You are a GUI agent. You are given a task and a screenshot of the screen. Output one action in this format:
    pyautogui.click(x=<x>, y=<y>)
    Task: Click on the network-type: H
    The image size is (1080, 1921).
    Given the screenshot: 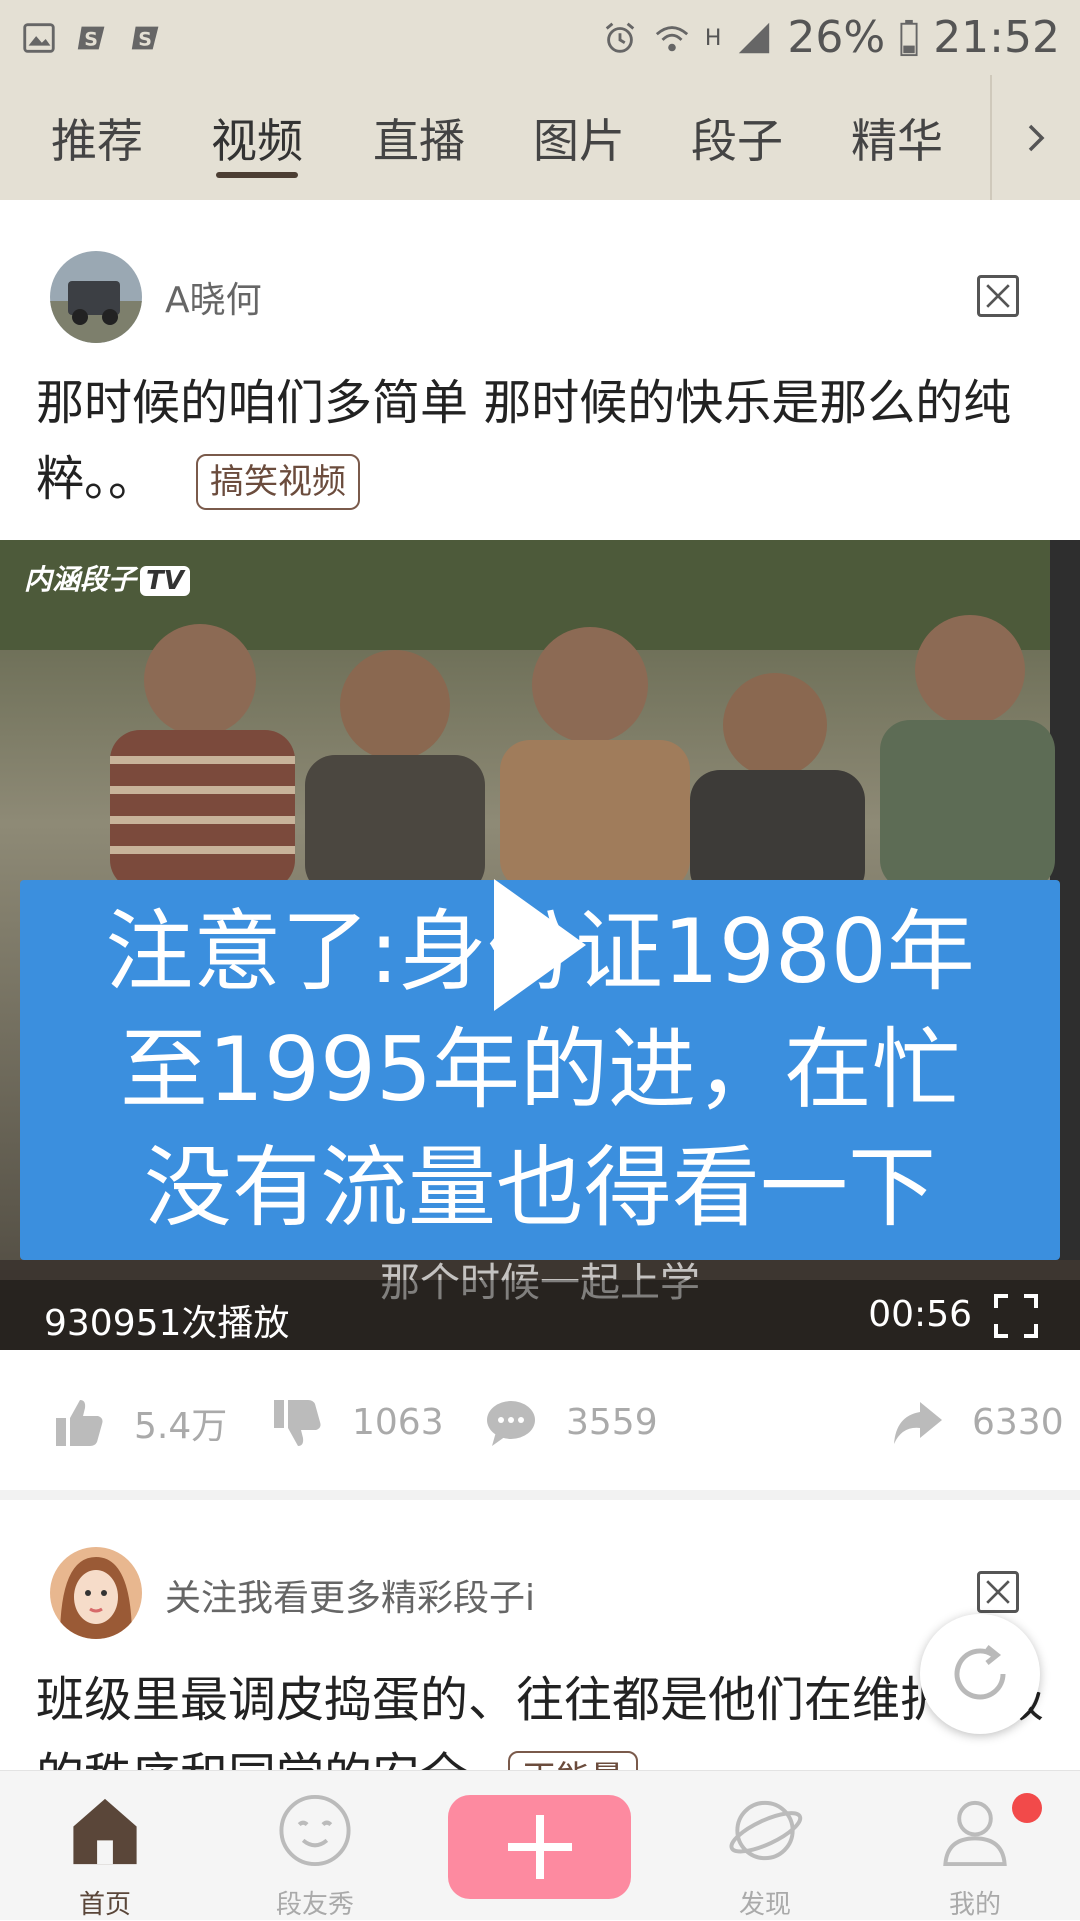 What is the action you would take?
    pyautogui.click(x=713, y=38)
    